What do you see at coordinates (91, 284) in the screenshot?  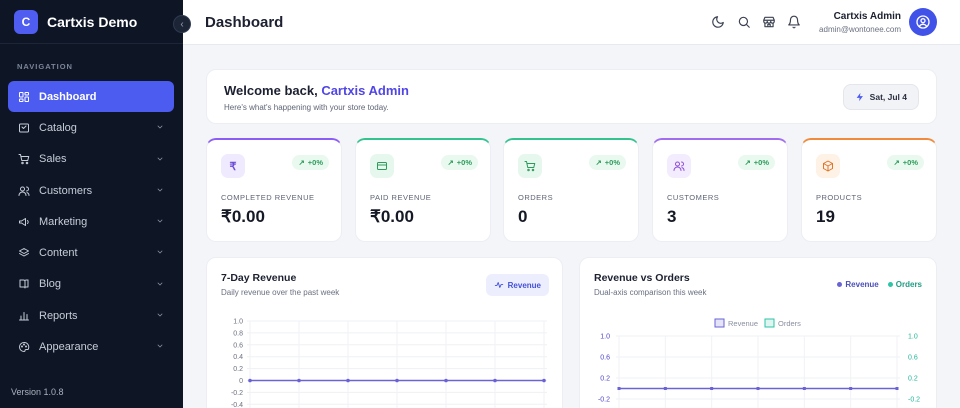 I see `sidebar-item-blog: Blog` at bounding box center [91, 284].